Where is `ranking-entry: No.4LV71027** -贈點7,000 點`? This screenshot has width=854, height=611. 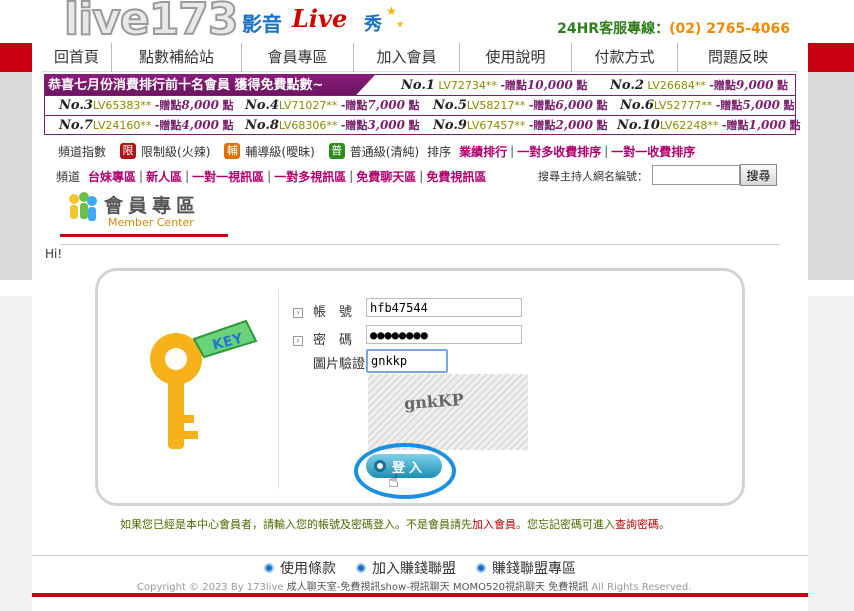 ranking-entry: No.4LV71027** -贈點7,000 點 is located at coordinates (332, 105).